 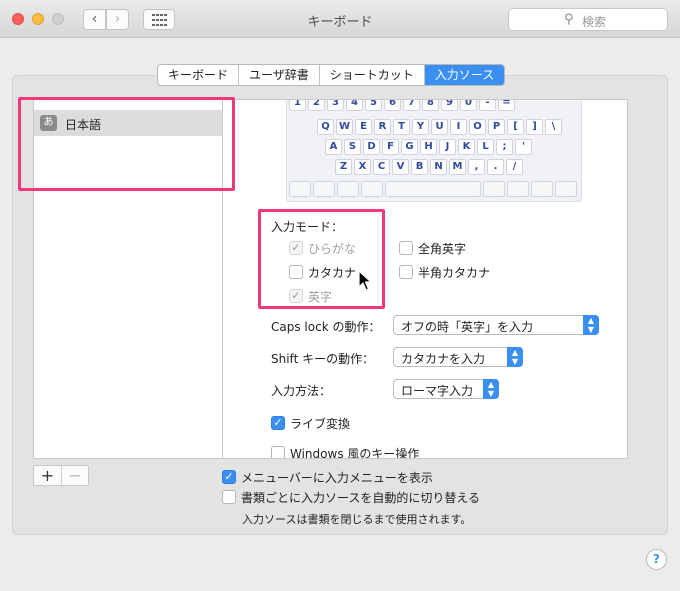 I want to click on key-2-5: H, so click(x=428, y=147).